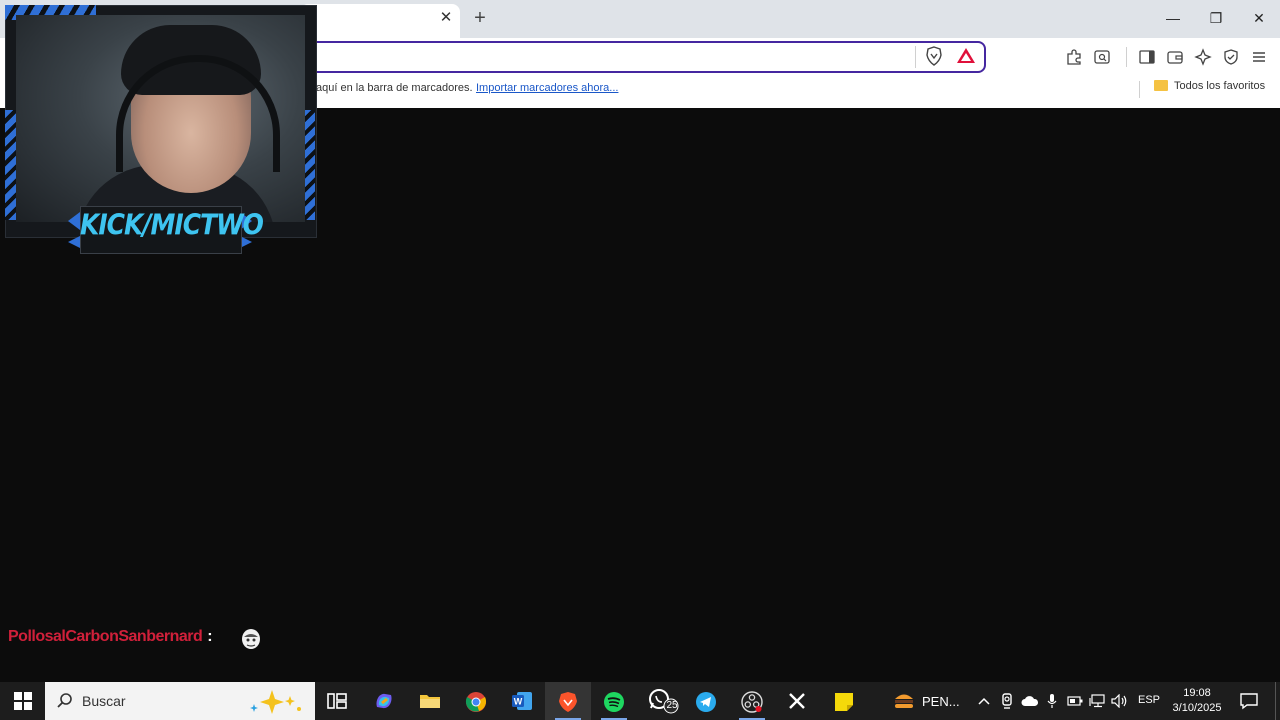 The image size is (1280, 720). I want to click on telegram-icon, so click(706, 702).